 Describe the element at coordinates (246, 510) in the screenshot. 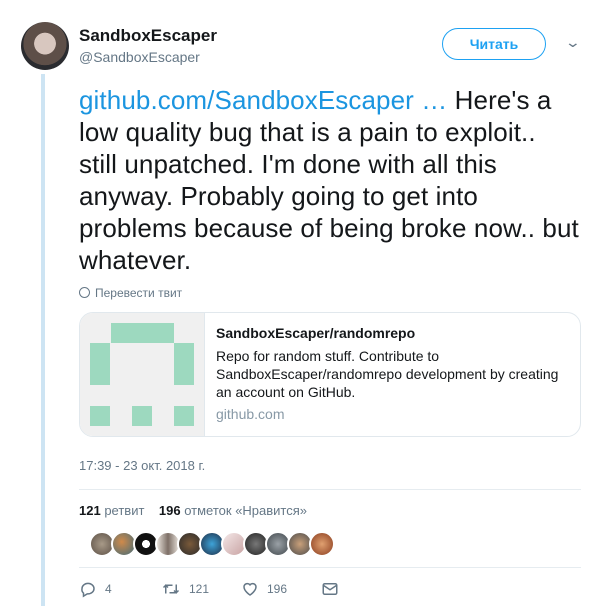

I see `likes-stat-label: отметок «Нравится»` at that location.